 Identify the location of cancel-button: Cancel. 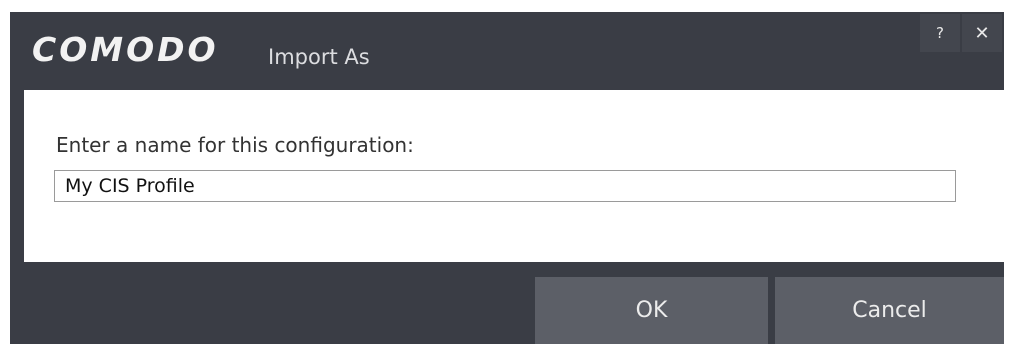
(889, 310).